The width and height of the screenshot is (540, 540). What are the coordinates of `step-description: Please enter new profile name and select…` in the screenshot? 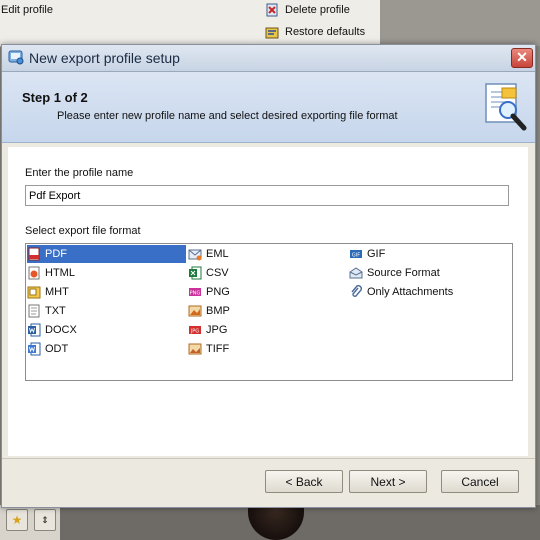 It's located at (227, 116).